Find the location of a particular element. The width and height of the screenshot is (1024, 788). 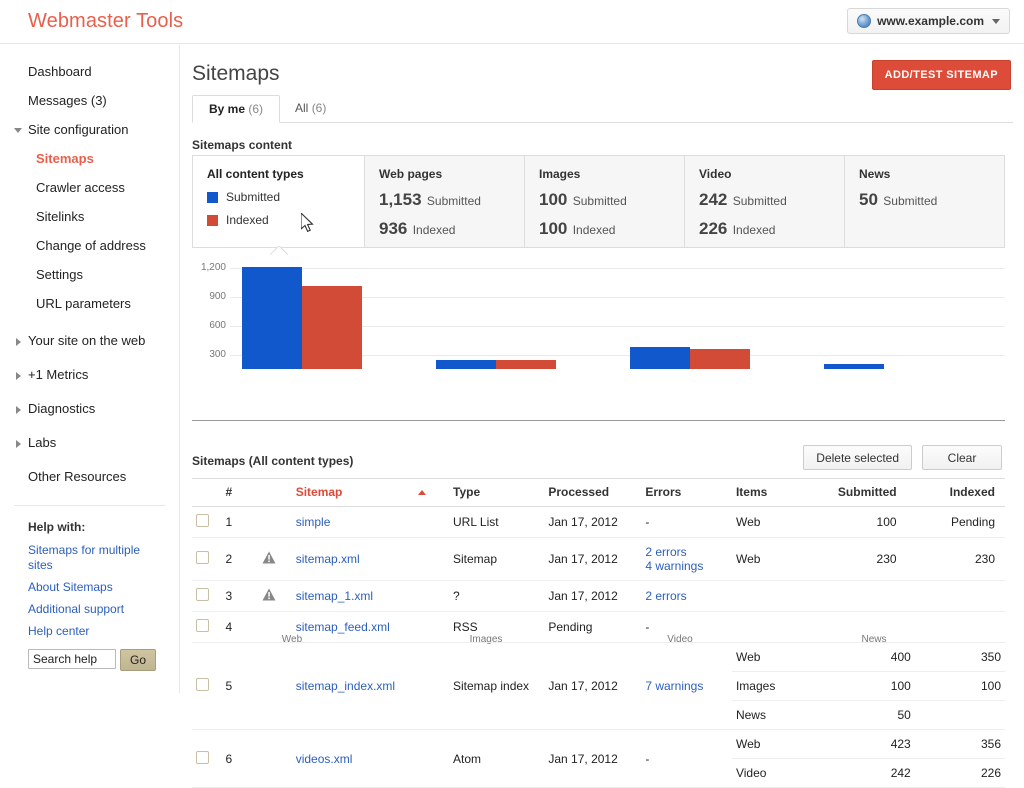

warnings-link: 4 warnings is located at coordinates (686, 566).